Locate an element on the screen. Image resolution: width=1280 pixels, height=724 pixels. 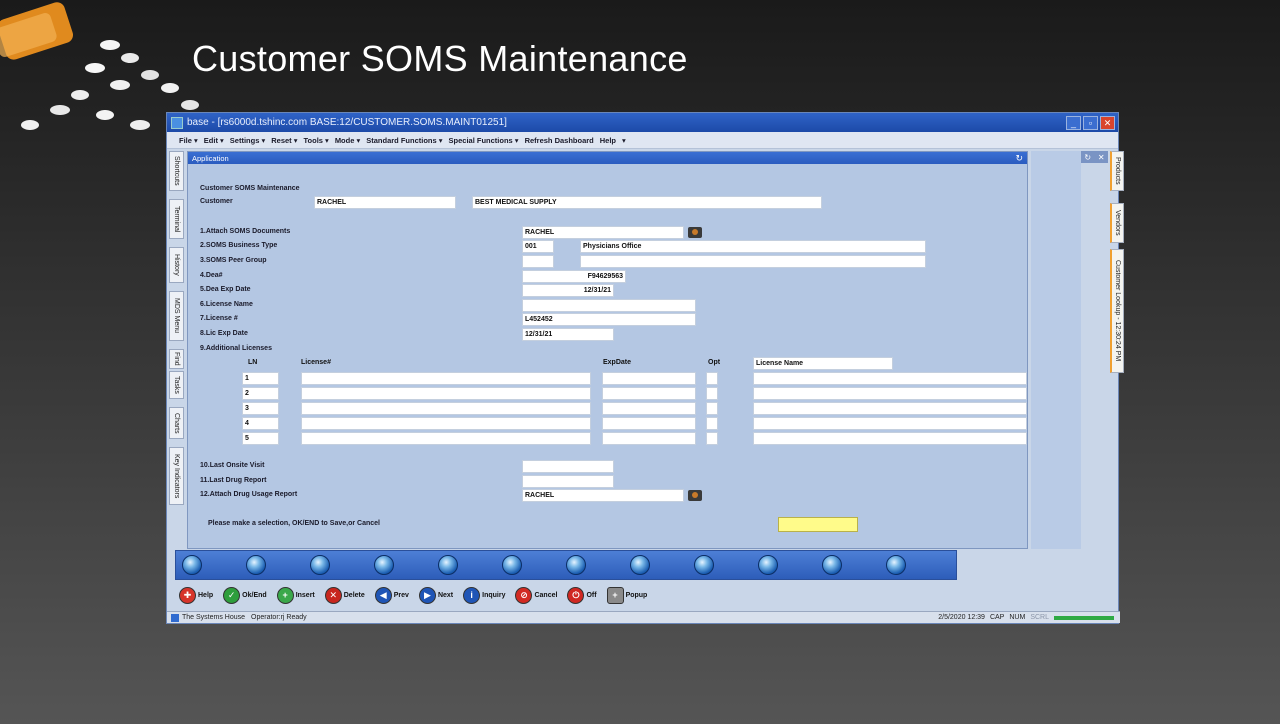
menu-special-functions: Special Functions ▾ is located at coordinates (484, 140).